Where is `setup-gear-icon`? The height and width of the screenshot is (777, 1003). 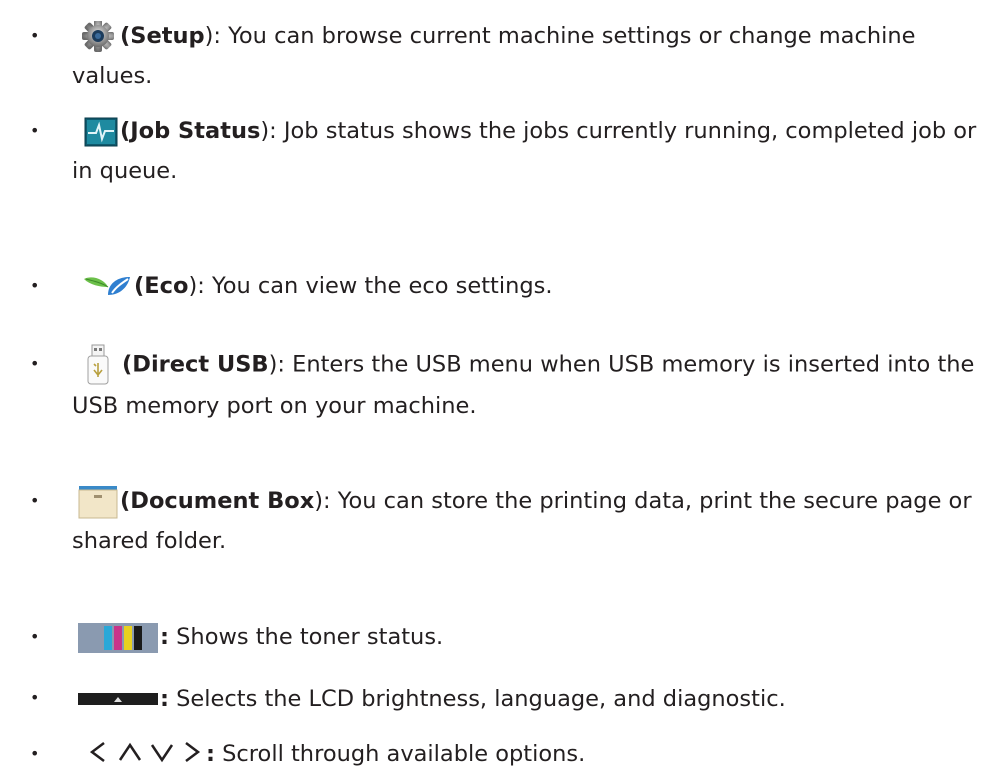
setup-gear-icon is located at coordinates (98, 36).